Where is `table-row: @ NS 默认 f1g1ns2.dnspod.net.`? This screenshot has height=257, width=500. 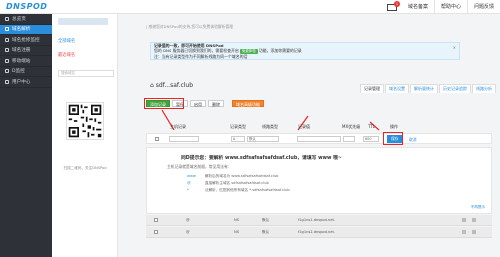
table-row: @ NS 默认 f1g1ns2.dnspod.net. is located at coordinates (319, 232).